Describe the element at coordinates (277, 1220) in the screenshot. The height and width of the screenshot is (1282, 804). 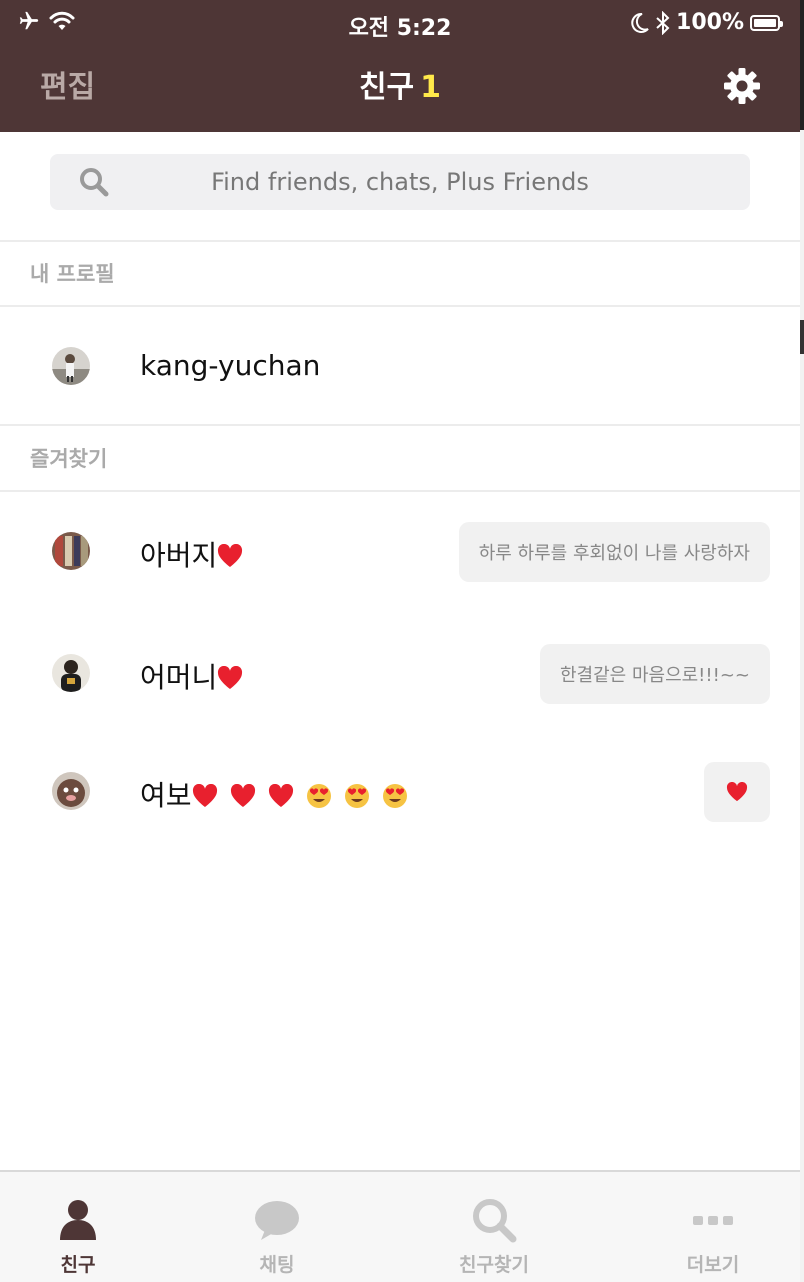
I see `chat-bubble-icon` at that location.